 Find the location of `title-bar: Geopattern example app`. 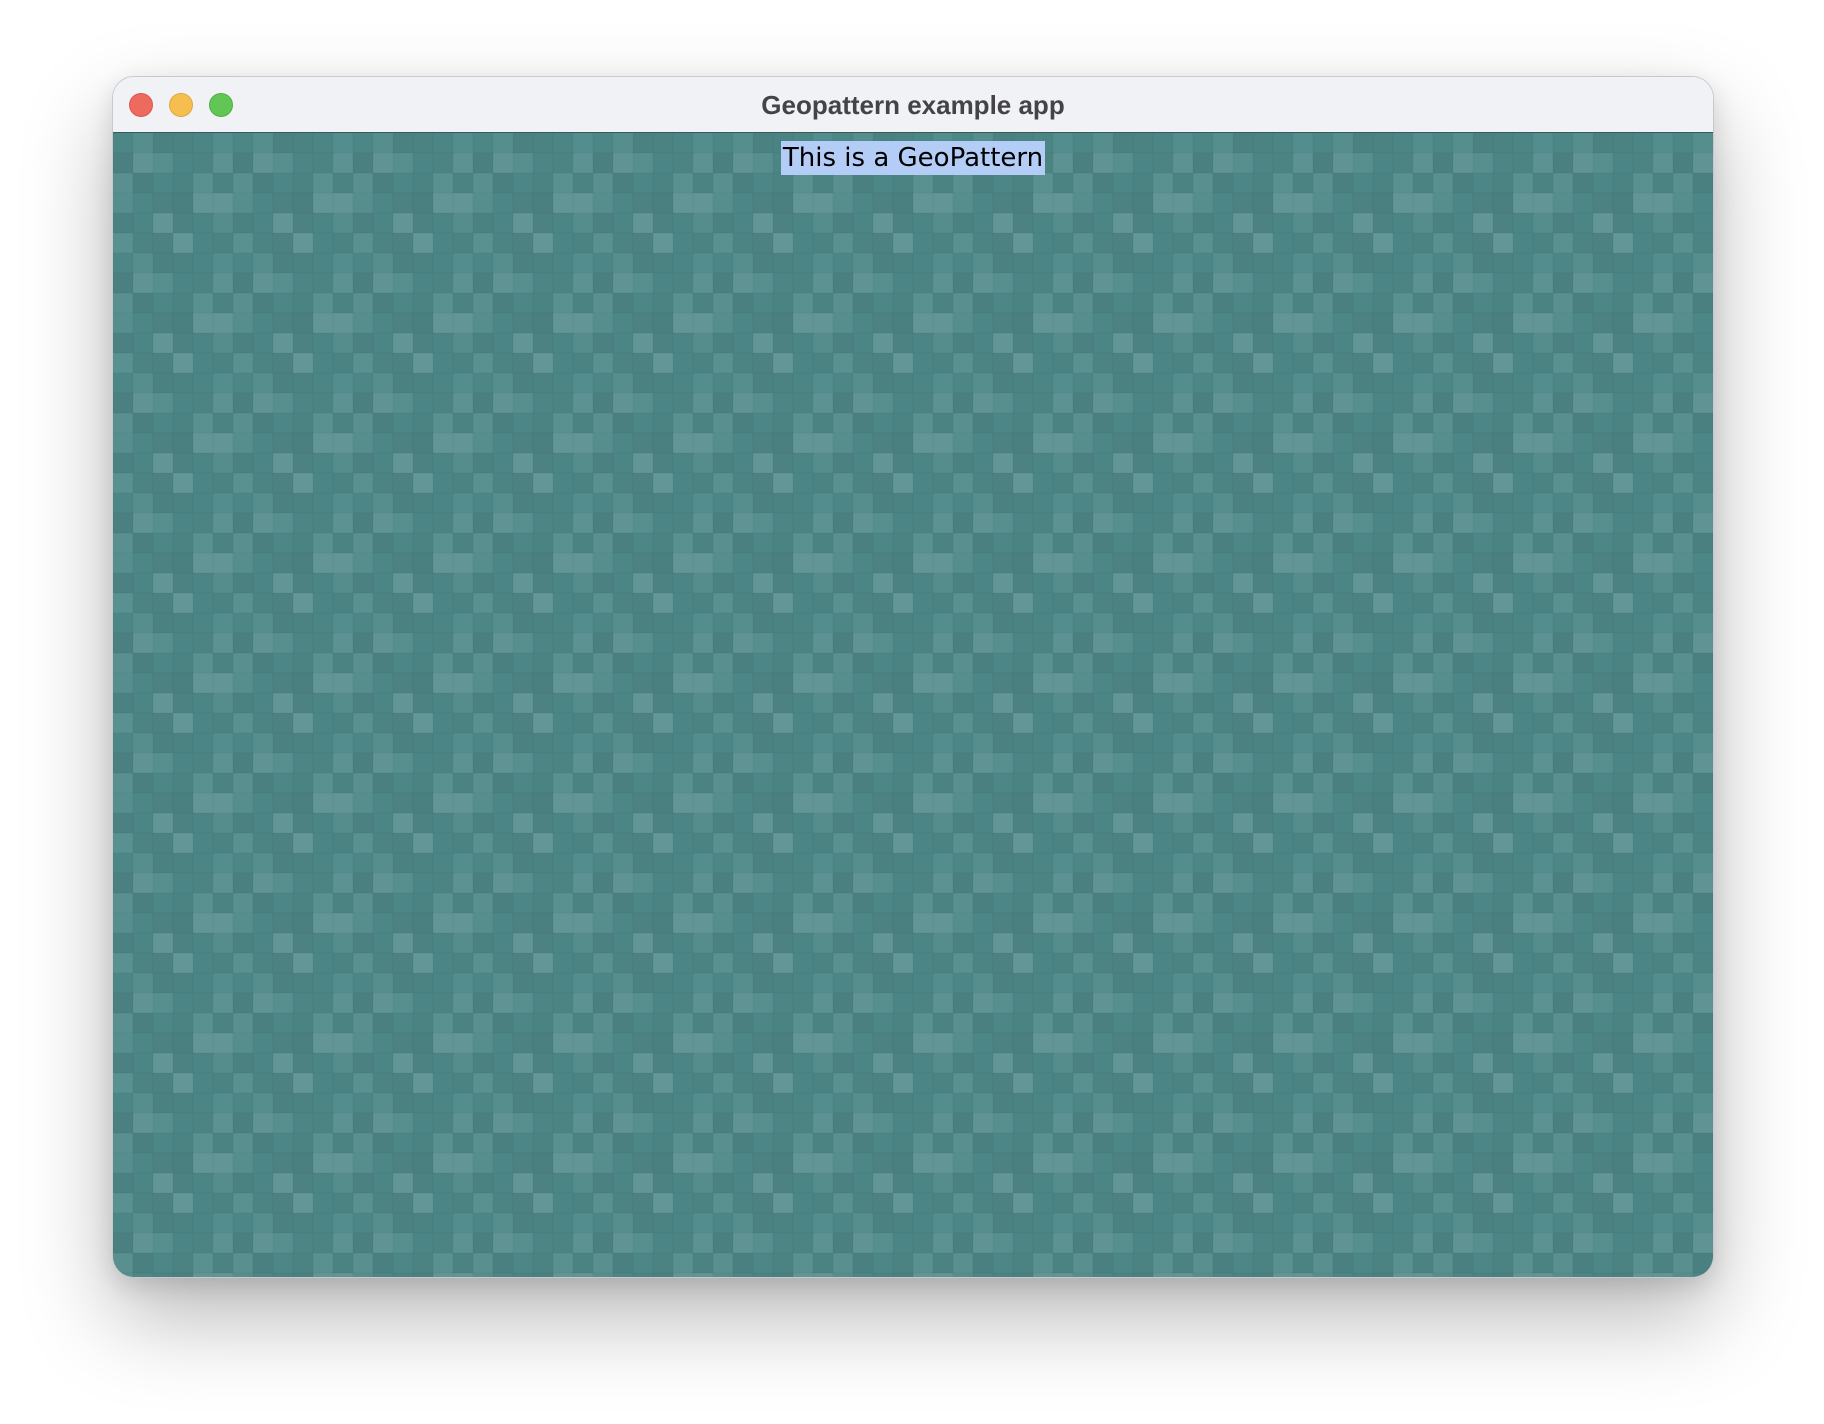

title-bar: Geopattern example app is located at coordinates (913, 105).